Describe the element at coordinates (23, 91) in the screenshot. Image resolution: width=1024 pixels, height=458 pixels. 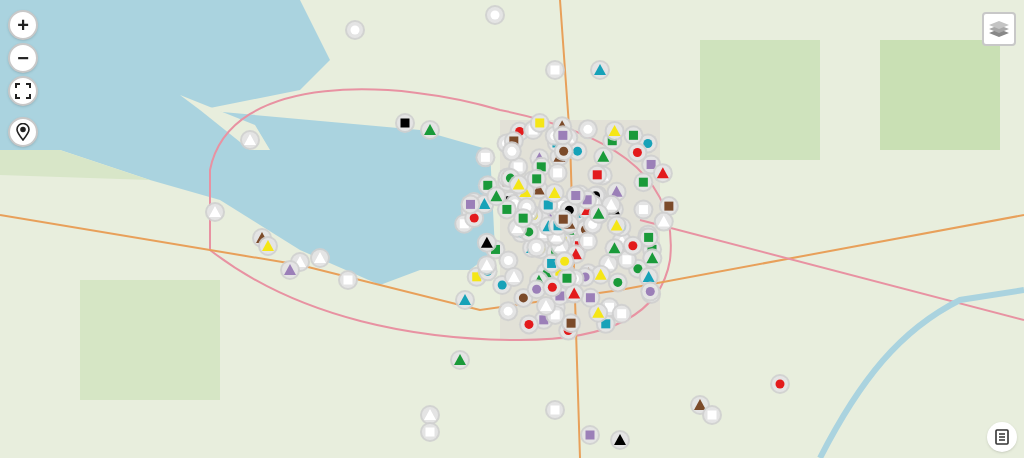
I see `fullscreen-icon` at that location.